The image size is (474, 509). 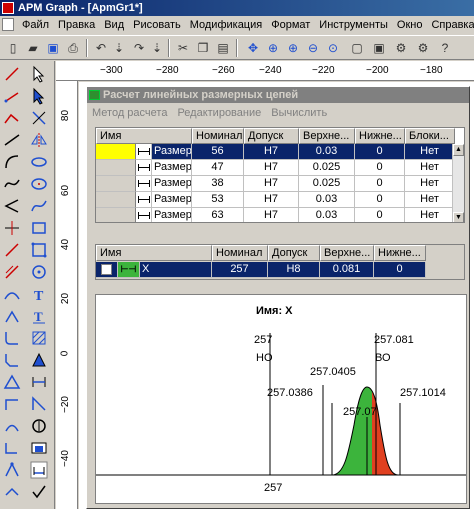 I want to click on tangent-line-tool-icon, so click(x=12, y=140).